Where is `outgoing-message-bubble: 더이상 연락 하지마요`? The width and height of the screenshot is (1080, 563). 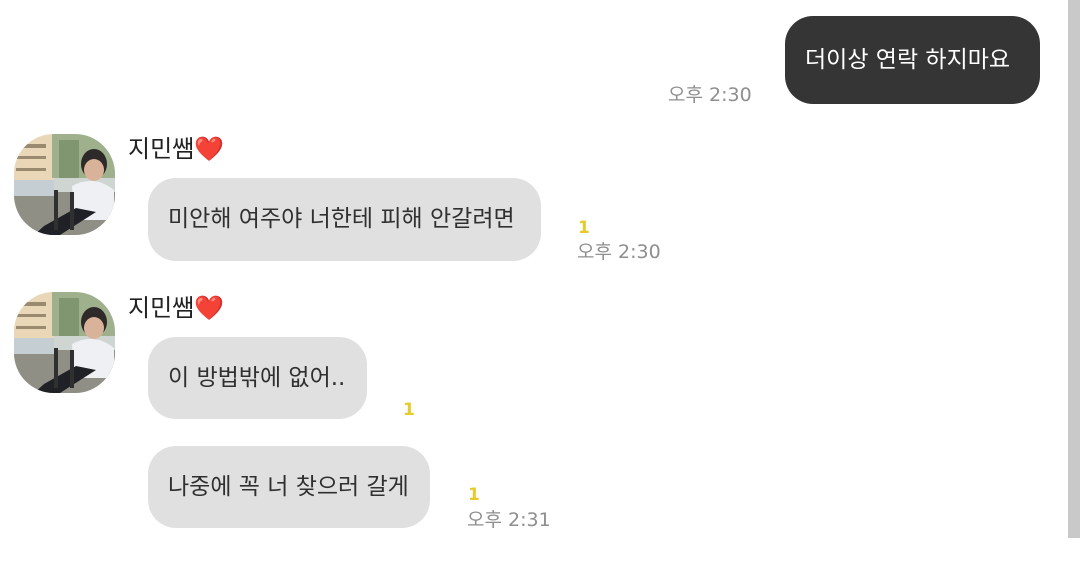
outgoing-message-bubble: 더이상 연락 하지마요 is located at coordinates (912, 60).